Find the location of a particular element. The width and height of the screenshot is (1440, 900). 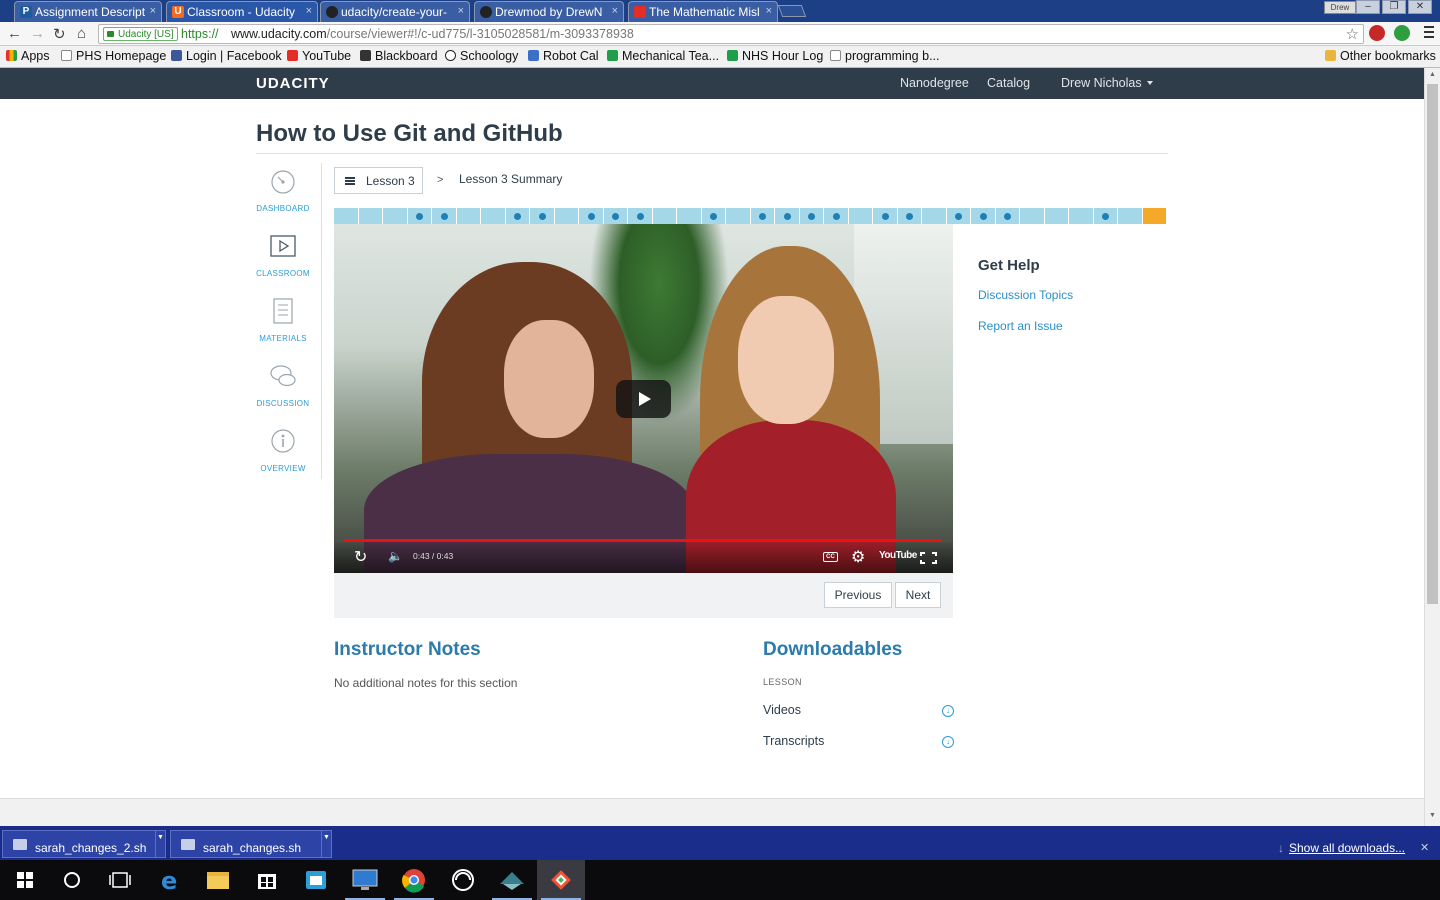

other-bookmarks-folder: Other bookmarks is located at coordinates (1380, 56).